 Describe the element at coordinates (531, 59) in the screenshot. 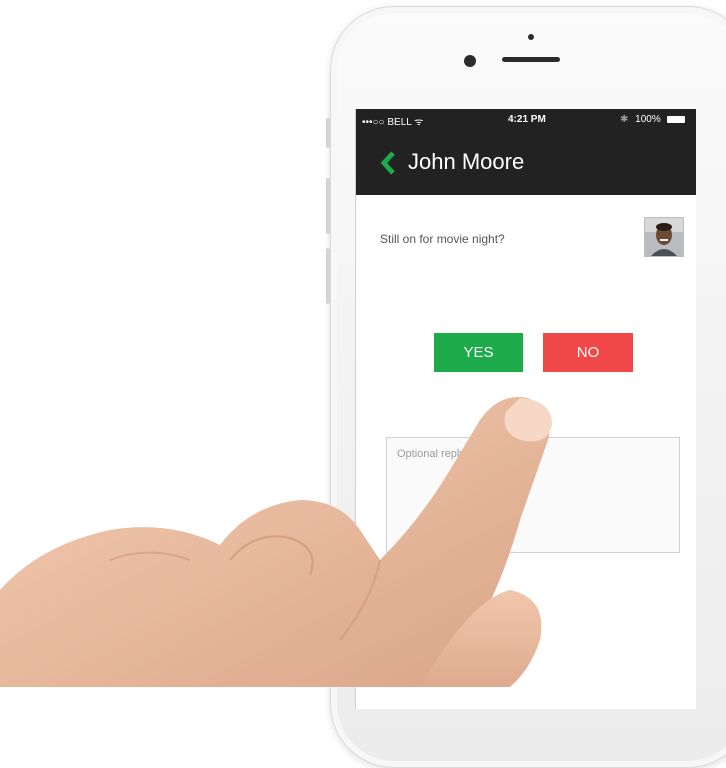

I see `earpiece-speaker` at that location.